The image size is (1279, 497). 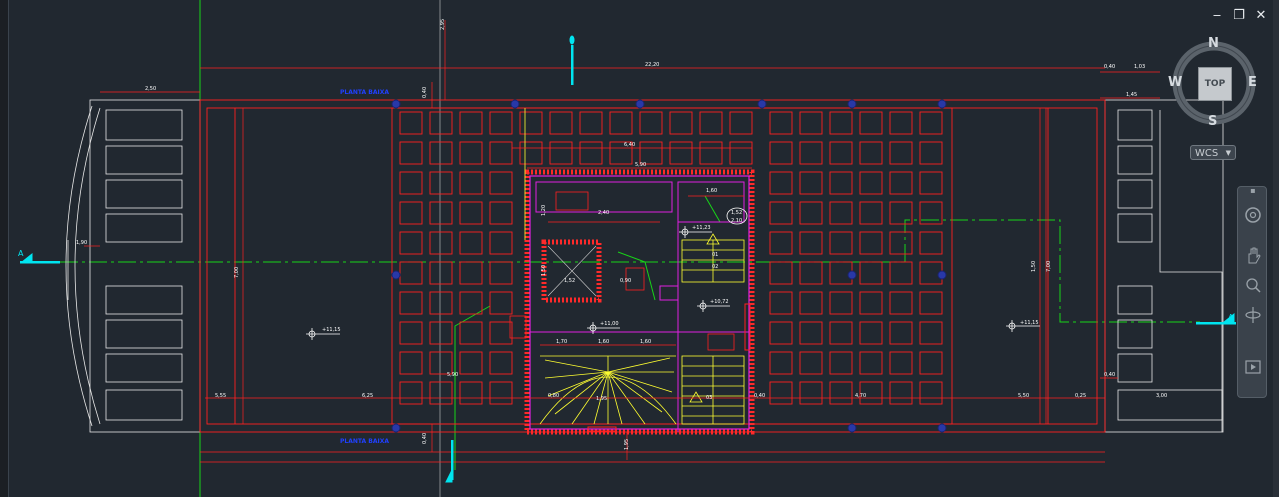 I want to click on dim-bottom-v: 1,95, so click(x=601, y=399).